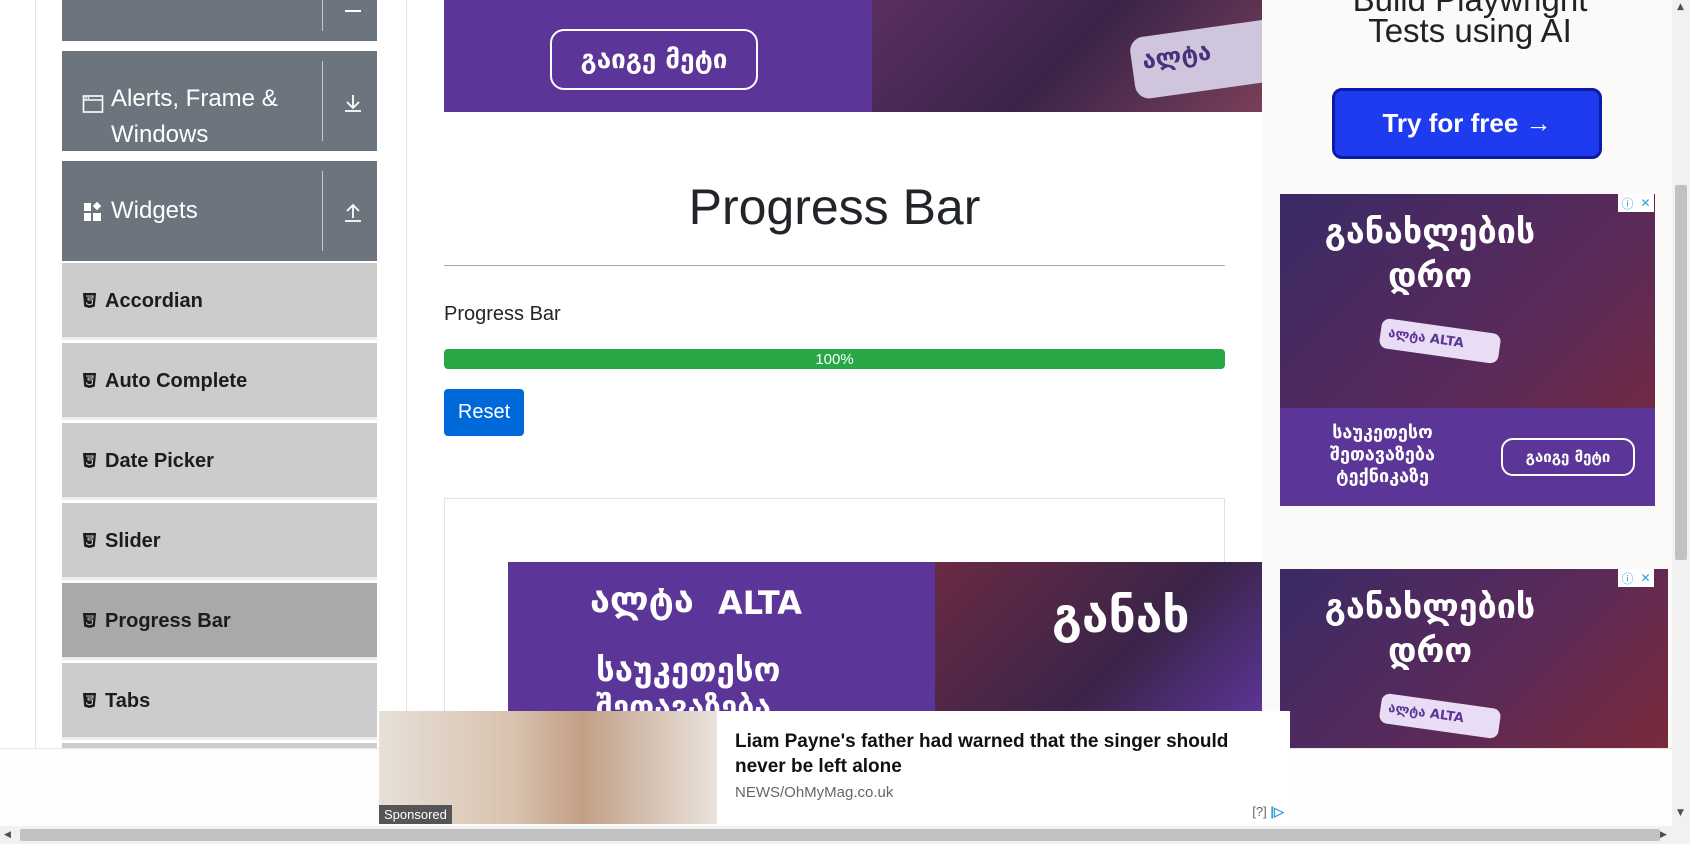  I want to click on ad-headline: საუკეთესო, so click(688, 669).